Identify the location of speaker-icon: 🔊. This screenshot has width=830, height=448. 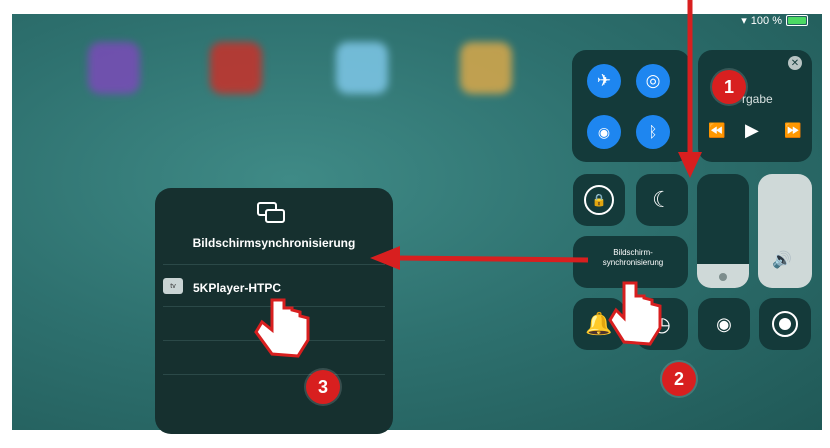
(782, 260).